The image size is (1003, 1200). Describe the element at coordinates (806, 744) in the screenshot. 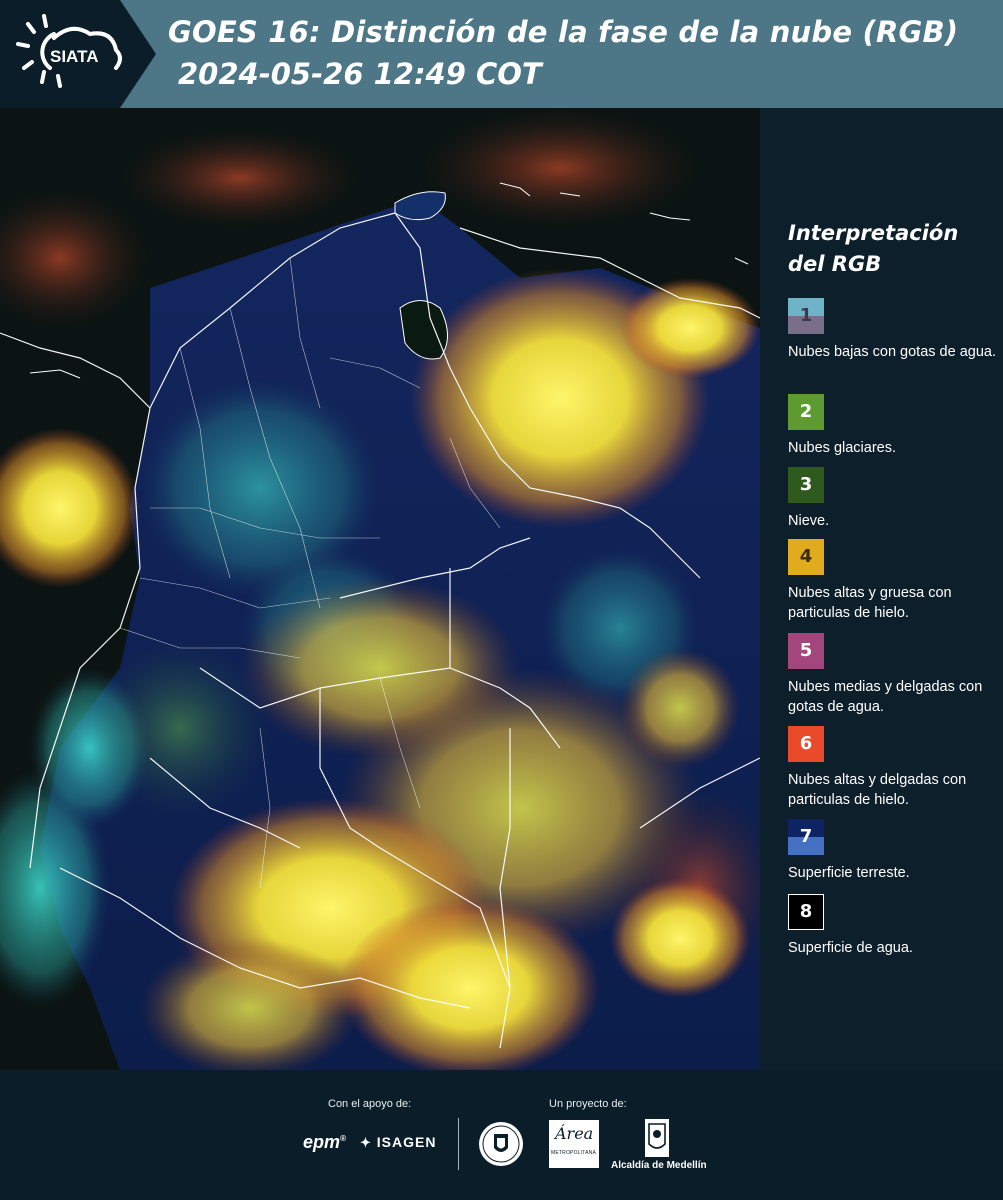

I see `legend-swatch-6: 6` at that location.